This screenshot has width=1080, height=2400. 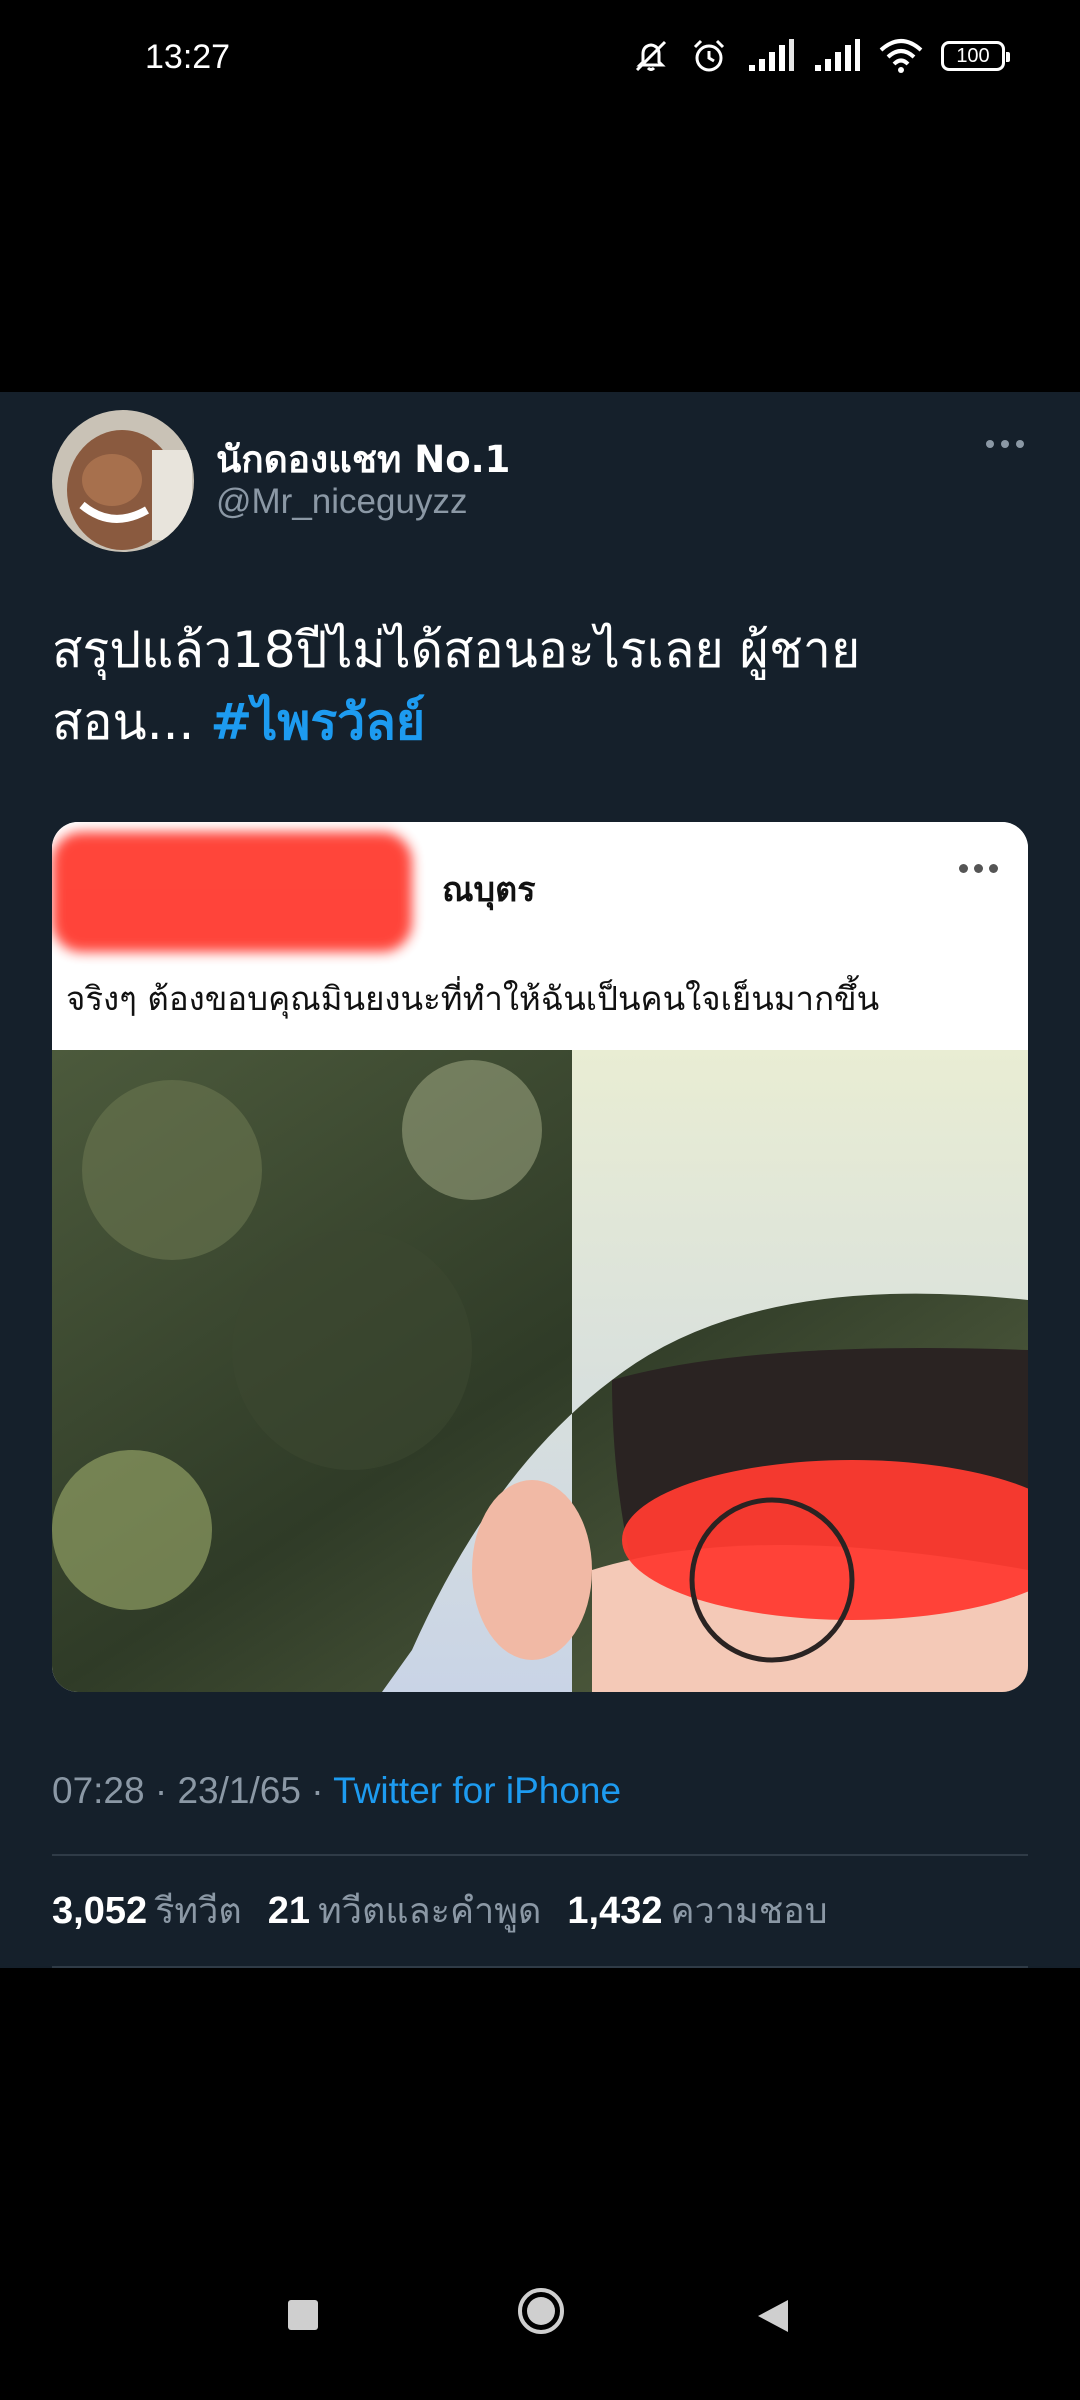 I want to click on battery-level: 100, so click(x=973, y=55).